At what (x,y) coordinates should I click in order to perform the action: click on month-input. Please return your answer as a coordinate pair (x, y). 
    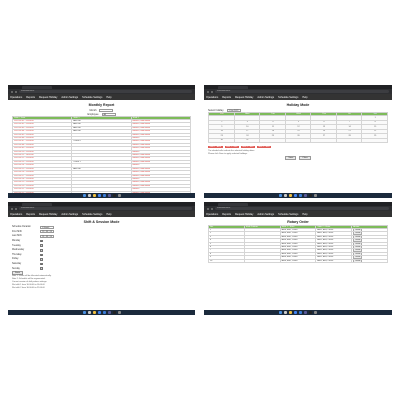
    Looking at the image, I should click on (106, 110).